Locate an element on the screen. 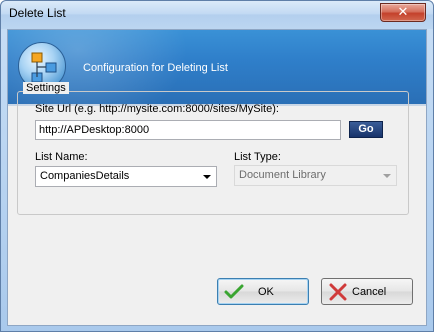  go-button: Go is located at coordinates (366, 129).